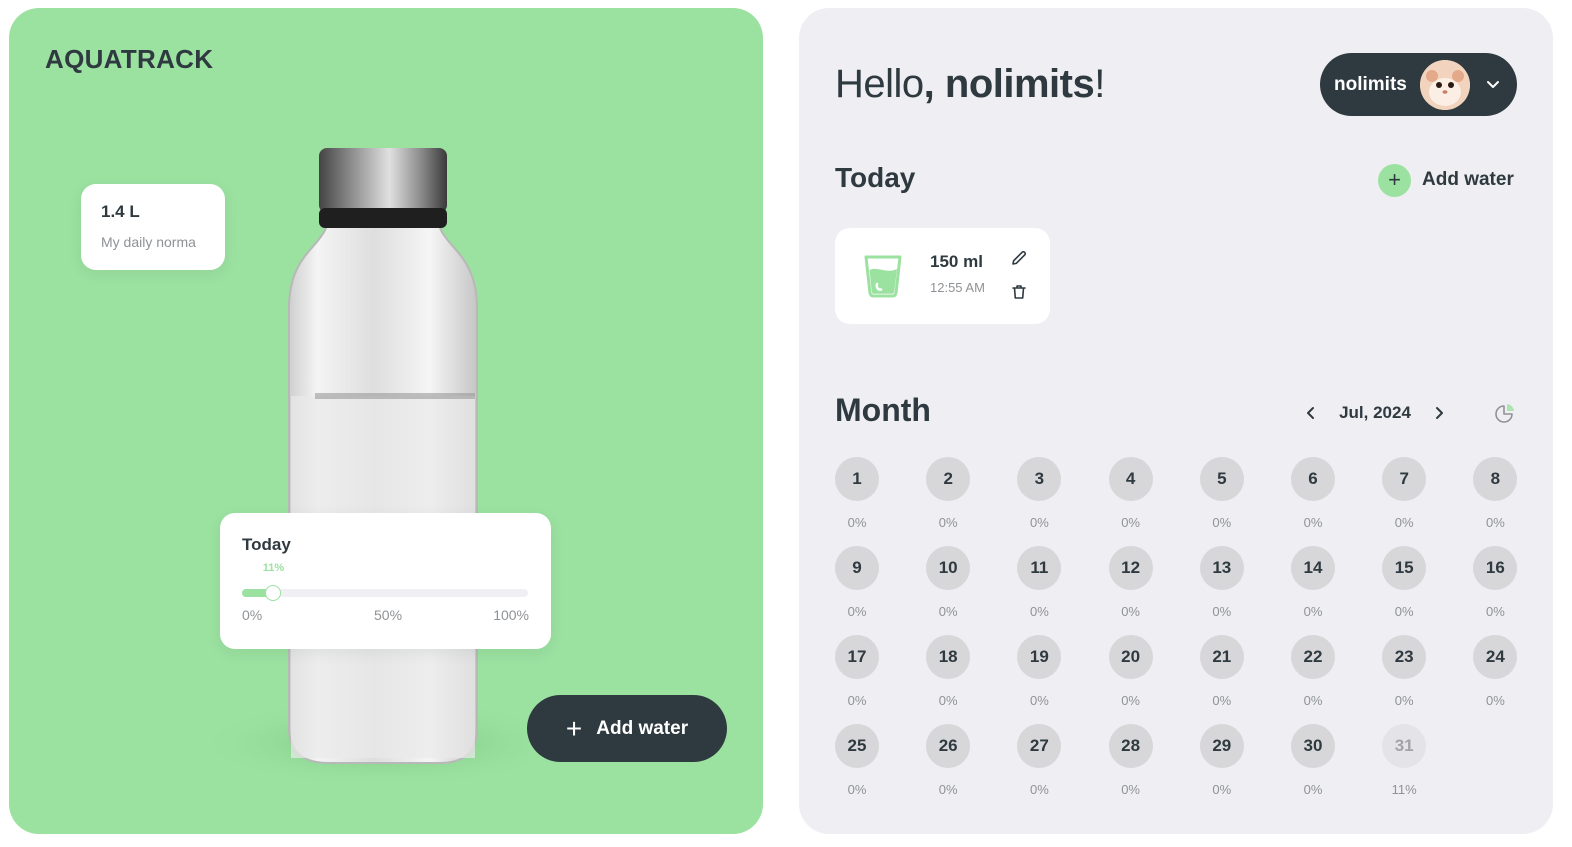 Image resolution: width=1572 pixels, height=847 pixels. I want to click on calendar-day-number: 26, so click(948, 746).